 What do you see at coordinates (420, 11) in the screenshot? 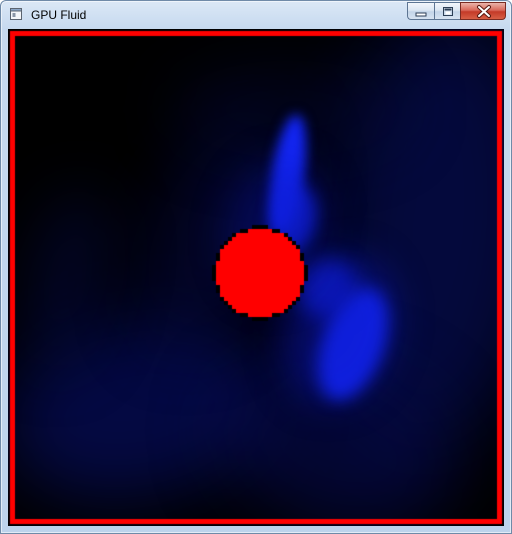
I see `minimize-button` at bounding box center [420, 11].